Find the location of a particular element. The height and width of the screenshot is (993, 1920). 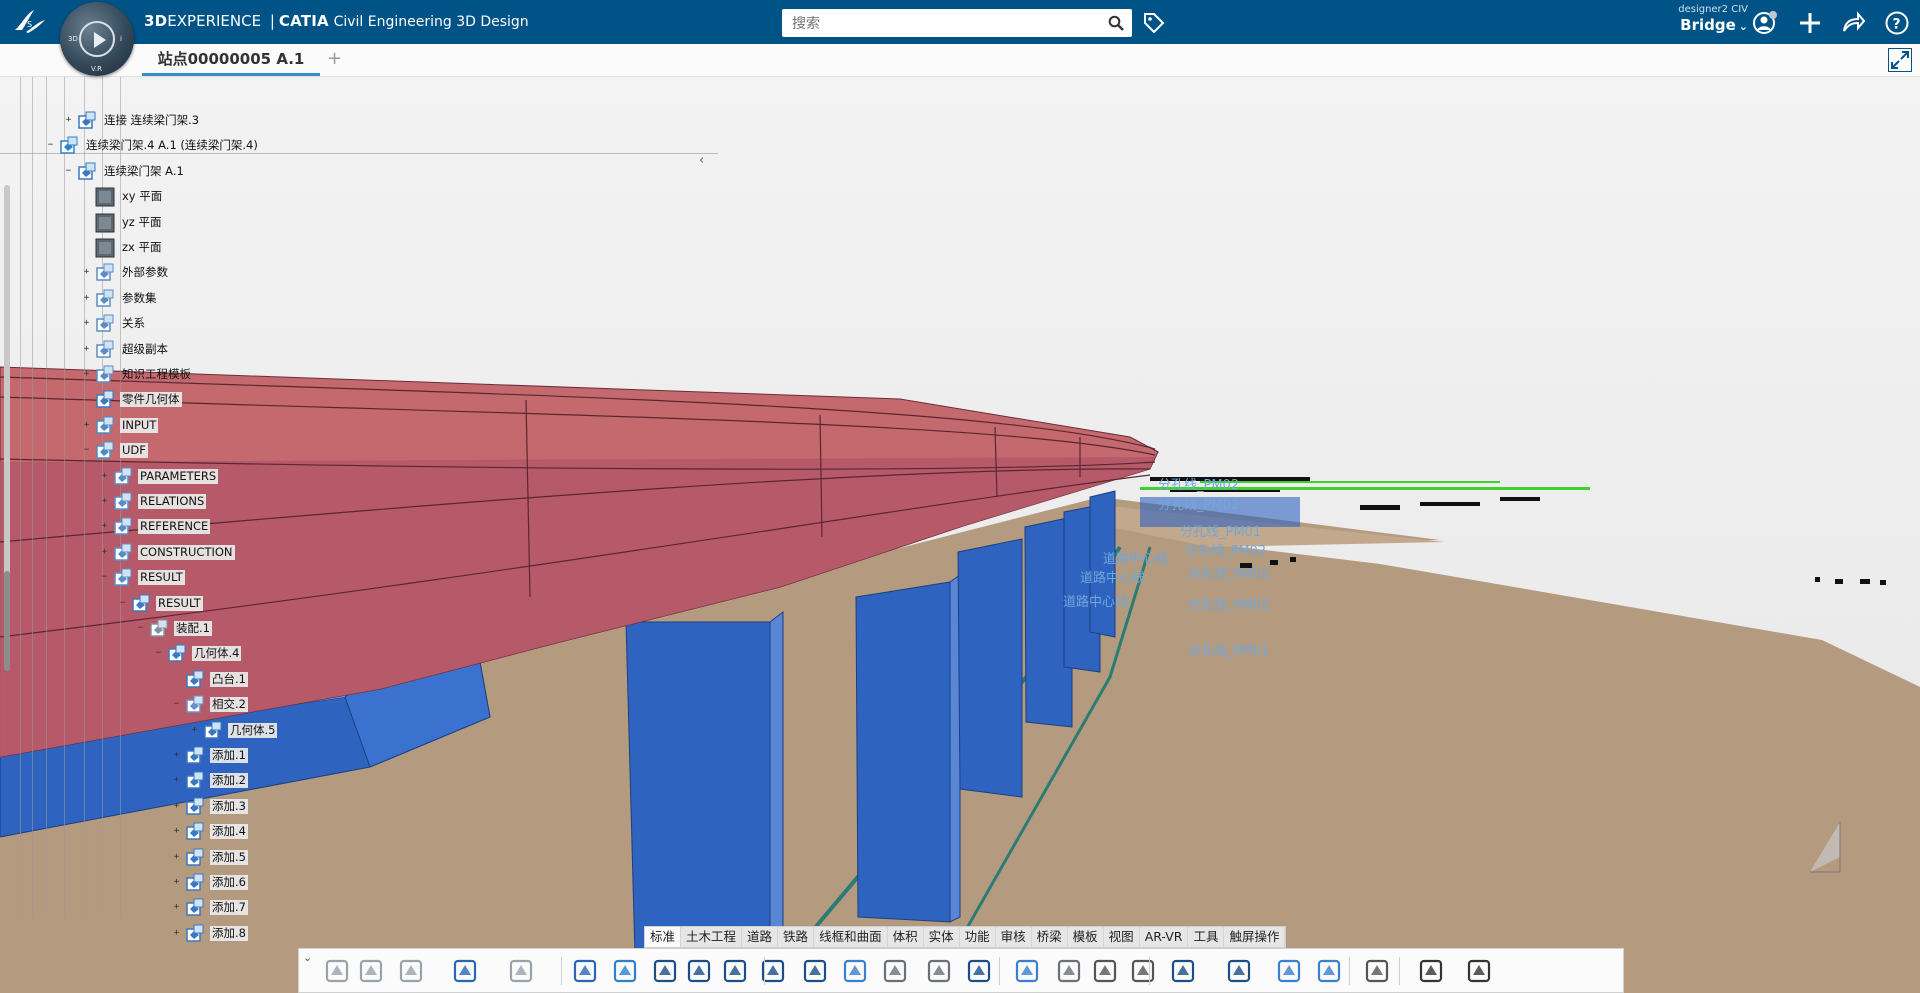

command-tab: 土木工程 is located at coordinates (712, 937).